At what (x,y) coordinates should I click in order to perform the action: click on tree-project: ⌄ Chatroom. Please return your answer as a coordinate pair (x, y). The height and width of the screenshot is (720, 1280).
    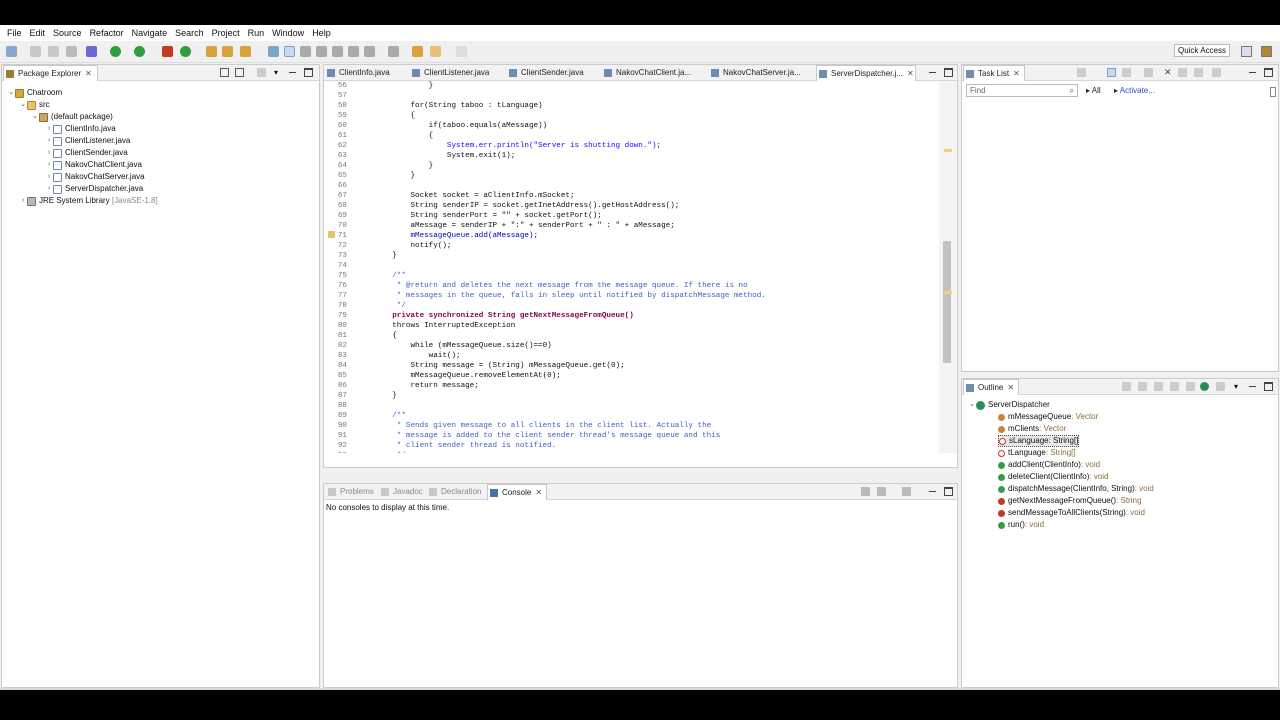
    Looking at the image, I should click on (34, 93).